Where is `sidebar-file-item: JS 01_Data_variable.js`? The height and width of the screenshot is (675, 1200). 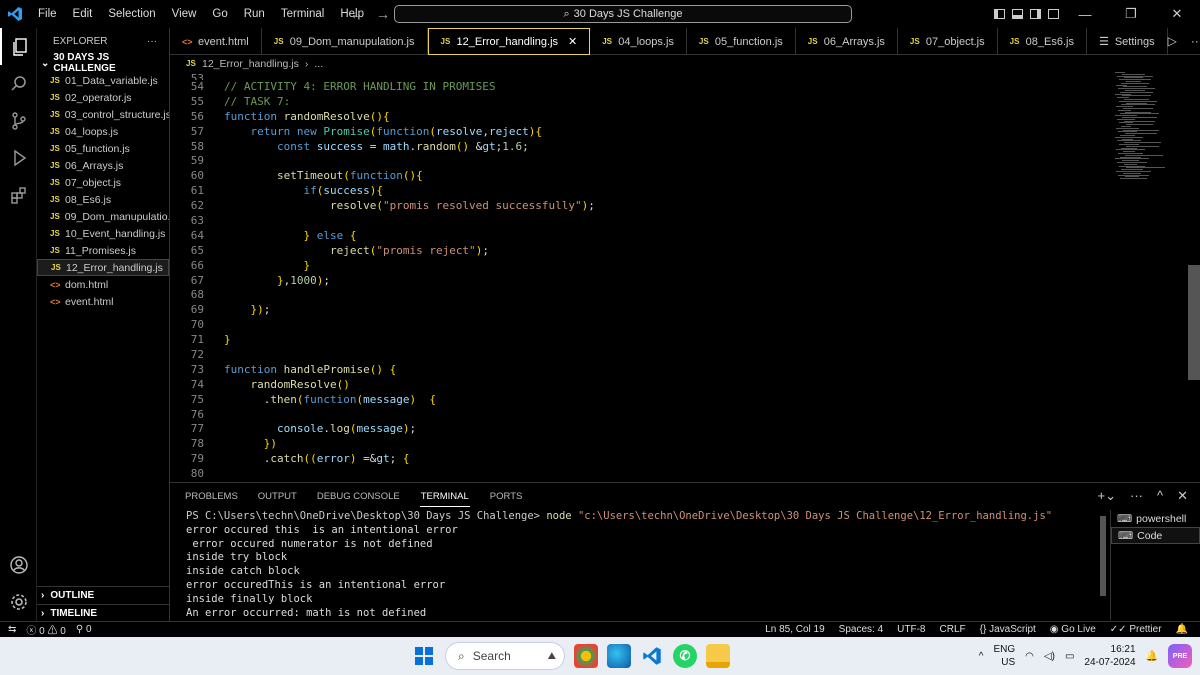 sidebar-file-item: JS 01_Data_variable.js is located at coordinates (103, 80).